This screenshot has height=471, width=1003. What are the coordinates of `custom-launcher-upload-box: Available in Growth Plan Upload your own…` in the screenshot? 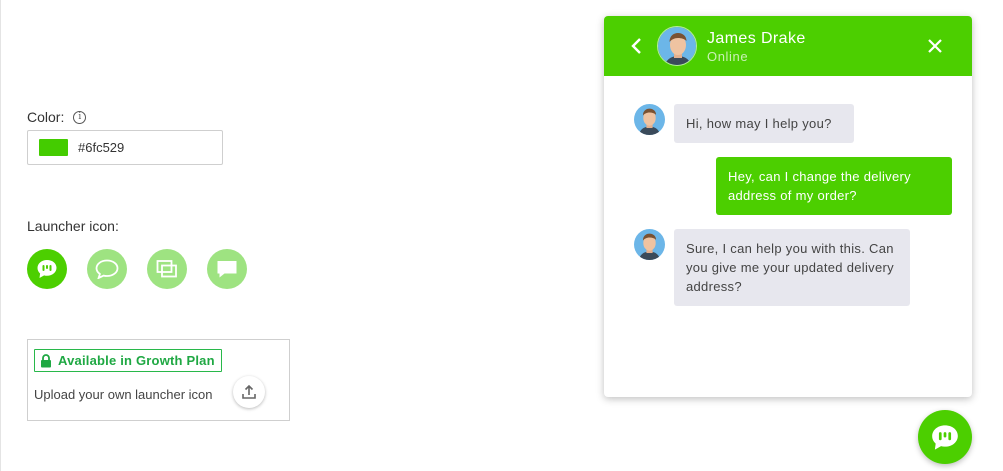 It's located at (158, 380).